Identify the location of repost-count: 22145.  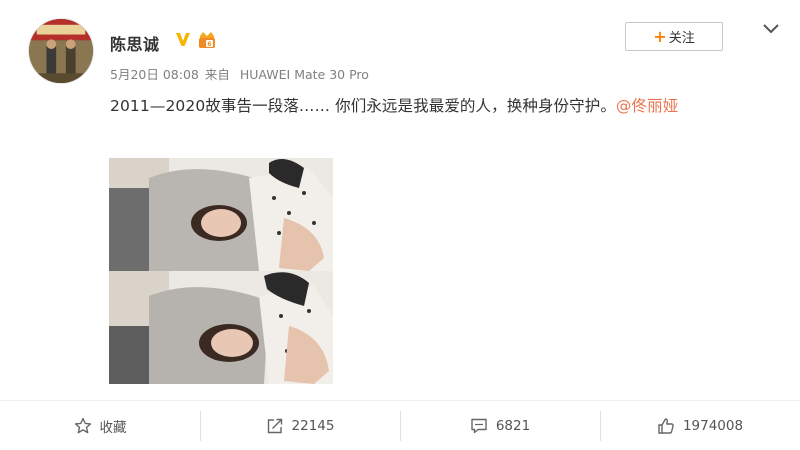
(313, 425).